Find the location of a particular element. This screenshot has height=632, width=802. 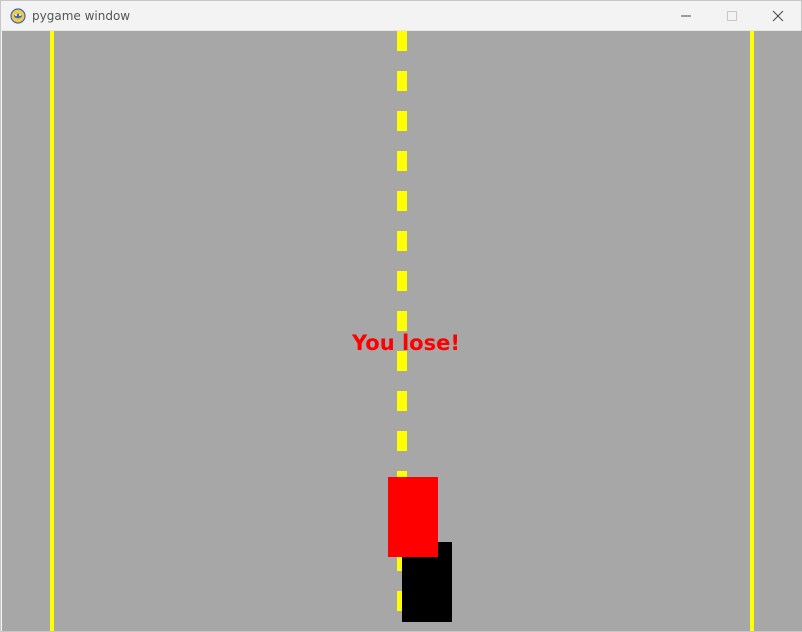

game-over-message: You lose! is located at coordinates (406, 343).